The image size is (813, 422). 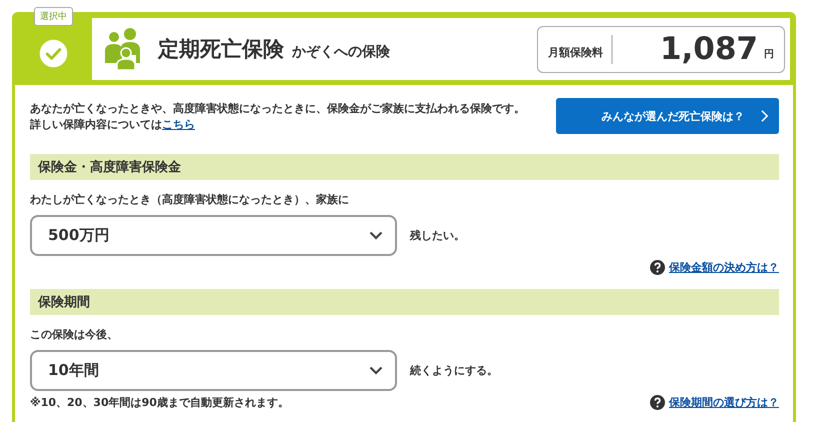 I want to click on section-heading: 保険金・高度障害保険金, so click(x=404, y=167).